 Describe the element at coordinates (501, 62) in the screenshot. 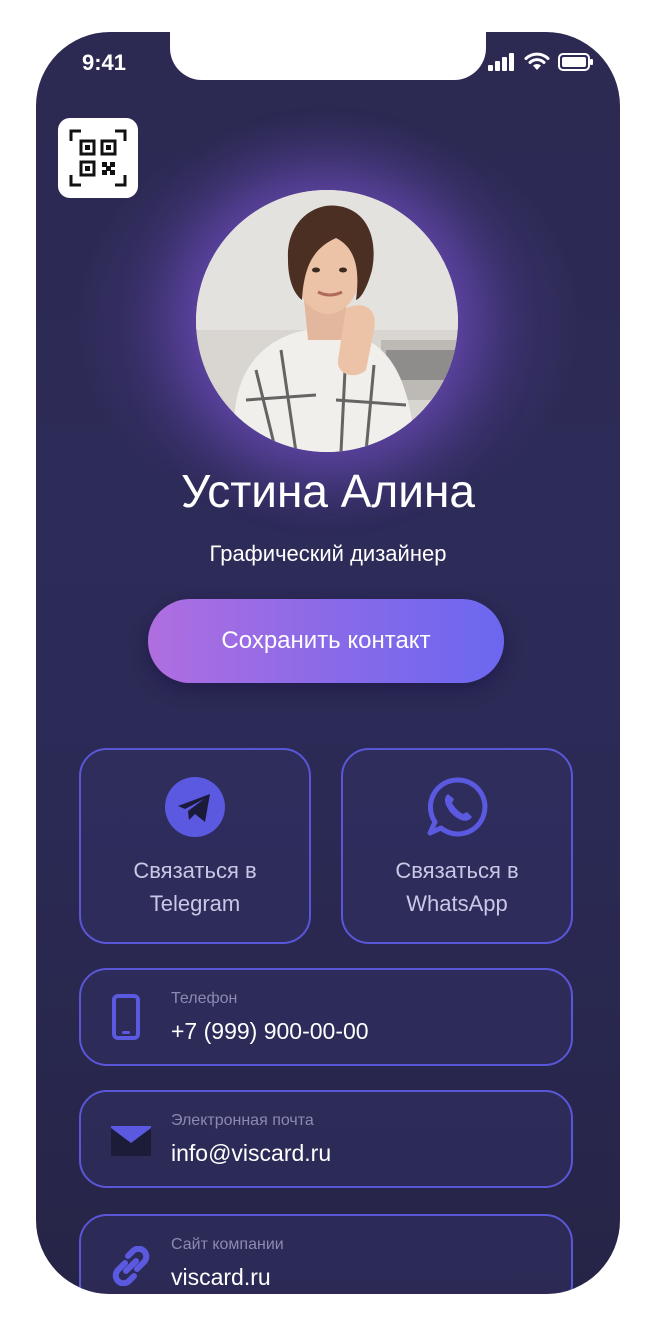

I see `signal-icon` at that location.